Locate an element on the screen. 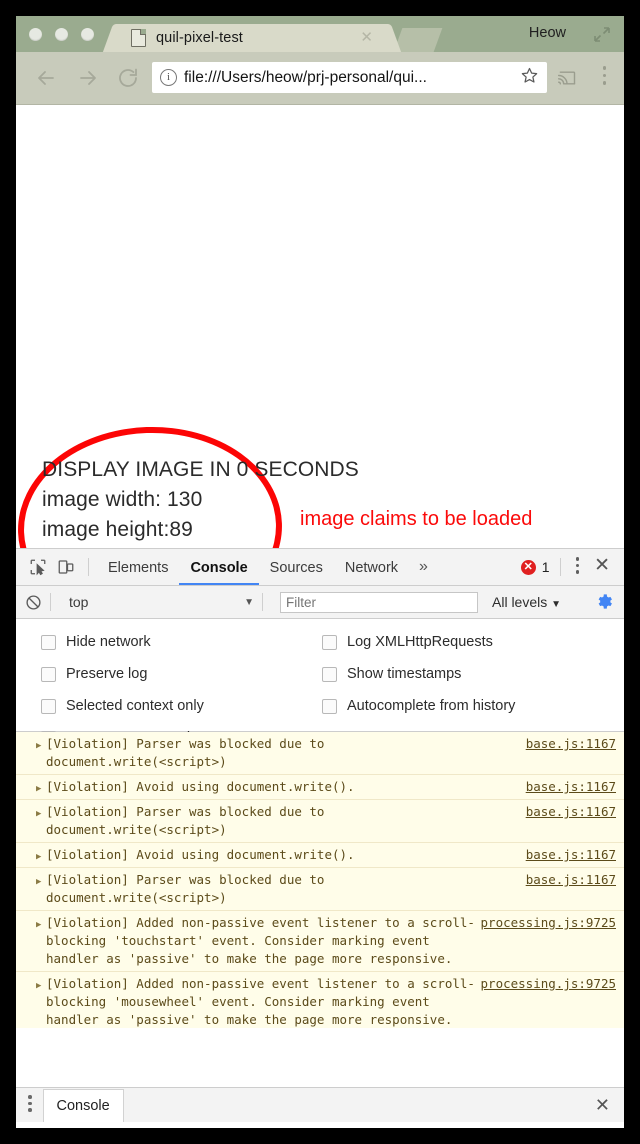  tab-sources: Sources is located at coordinates (296, 567).